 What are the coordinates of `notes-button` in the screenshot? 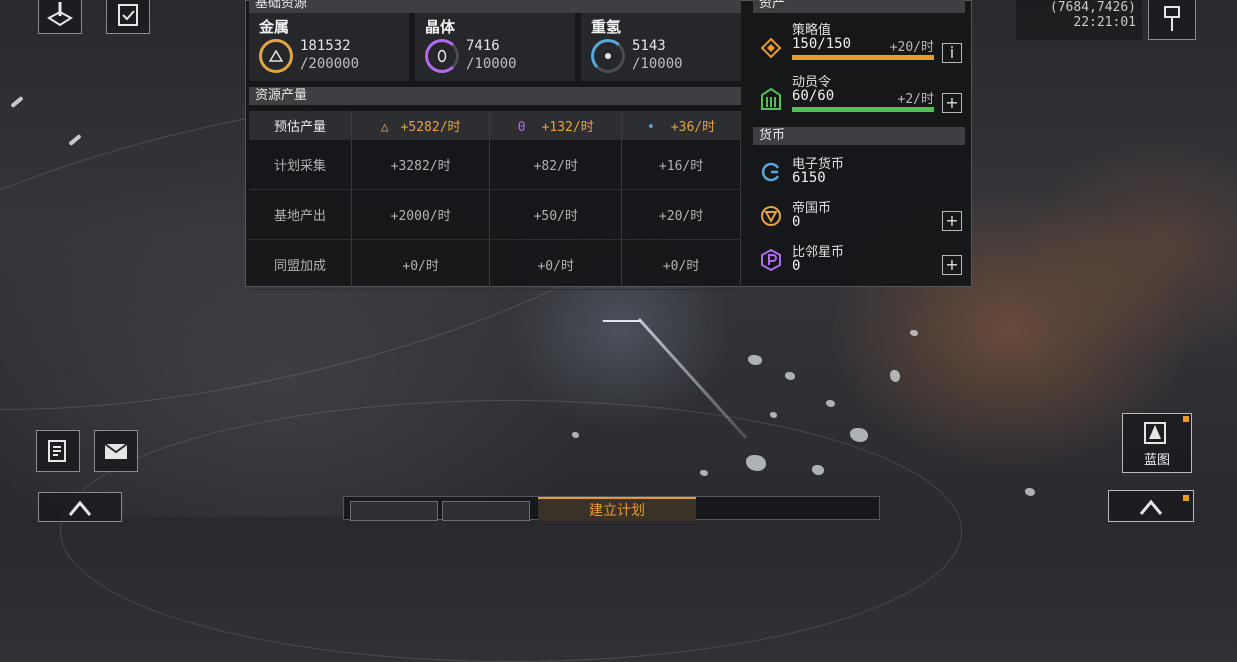 It's located at (58, 451).